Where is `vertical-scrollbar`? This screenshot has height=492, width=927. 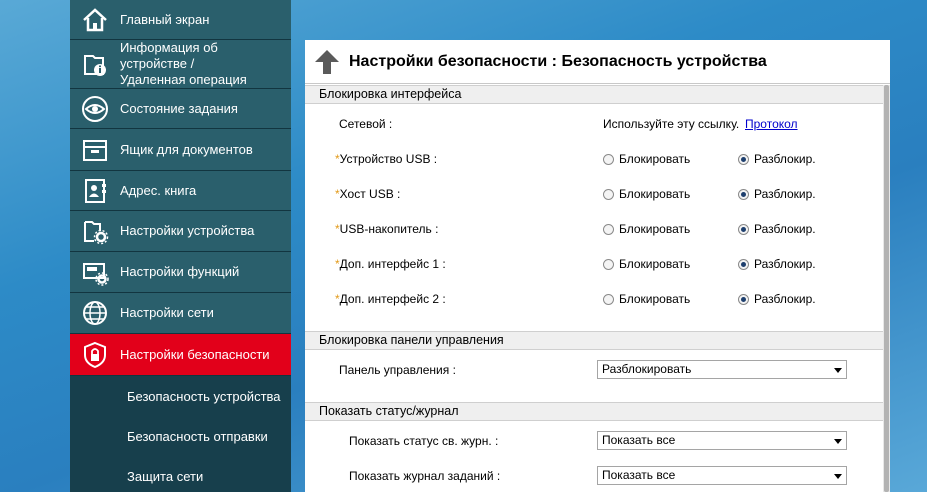
vertical-scrollbar is located at coordinates (886, 288).